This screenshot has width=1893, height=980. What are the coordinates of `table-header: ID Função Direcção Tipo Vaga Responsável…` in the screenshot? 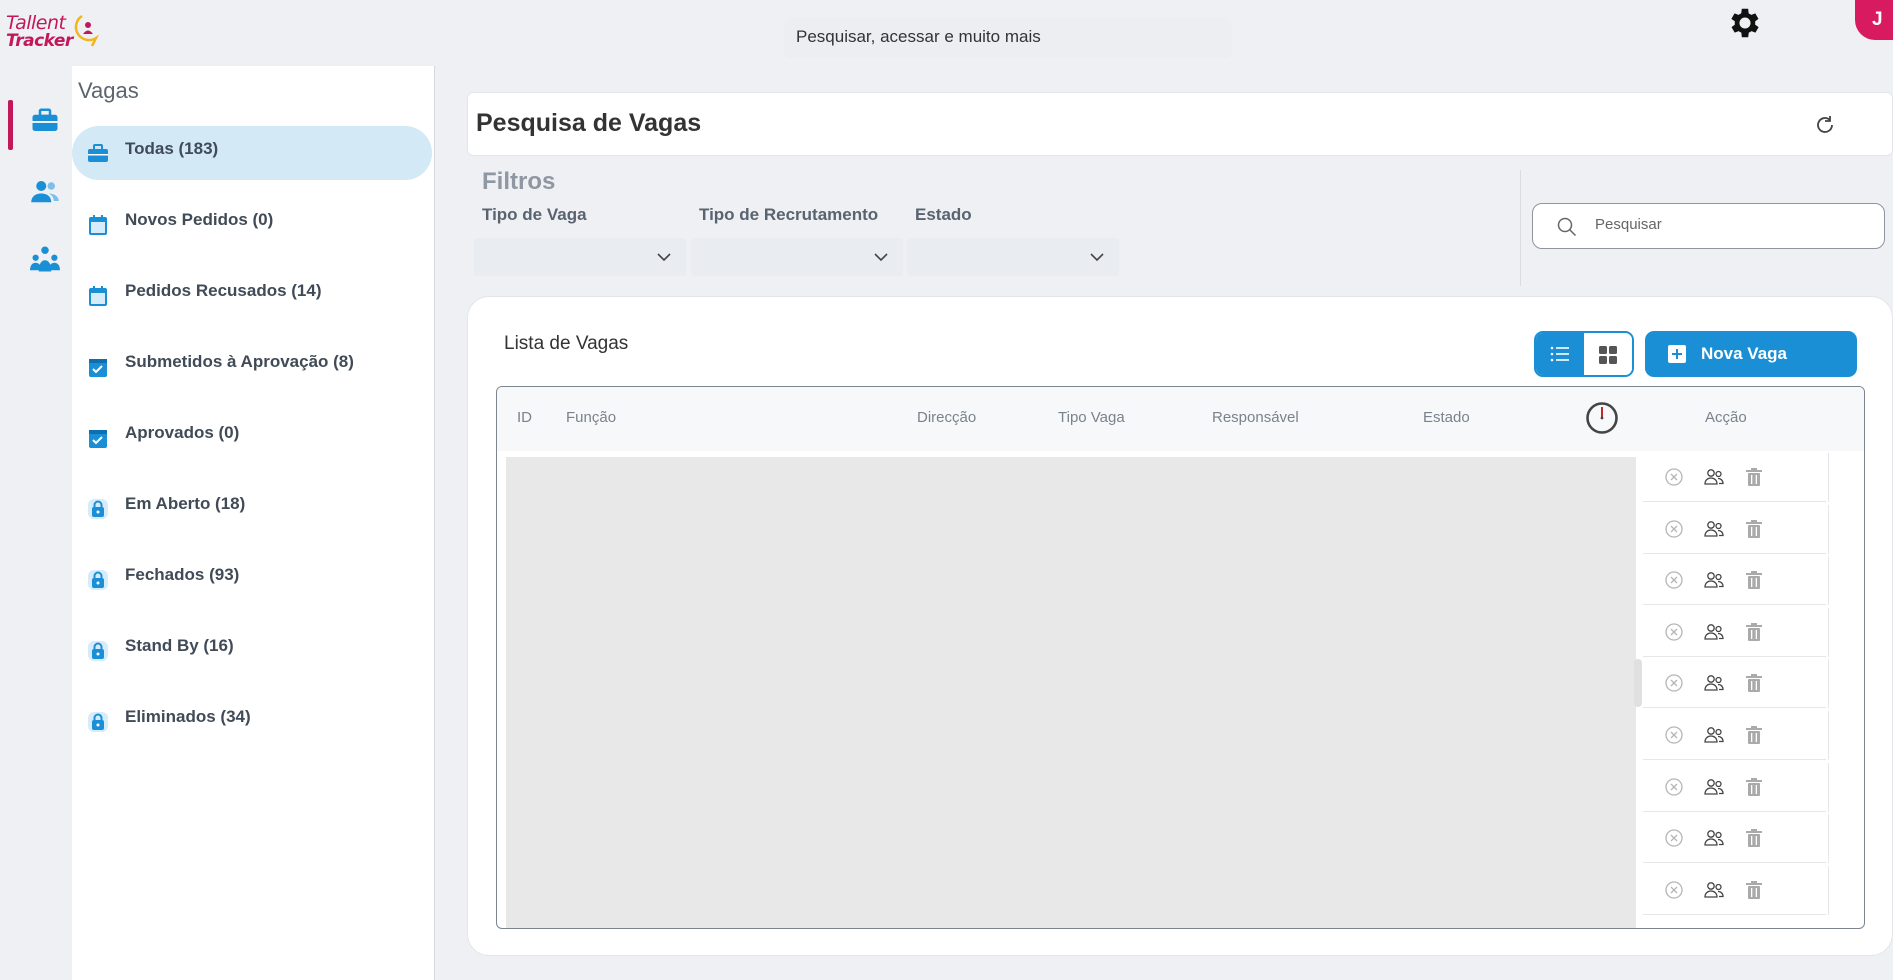 It's located at (1180, 419).